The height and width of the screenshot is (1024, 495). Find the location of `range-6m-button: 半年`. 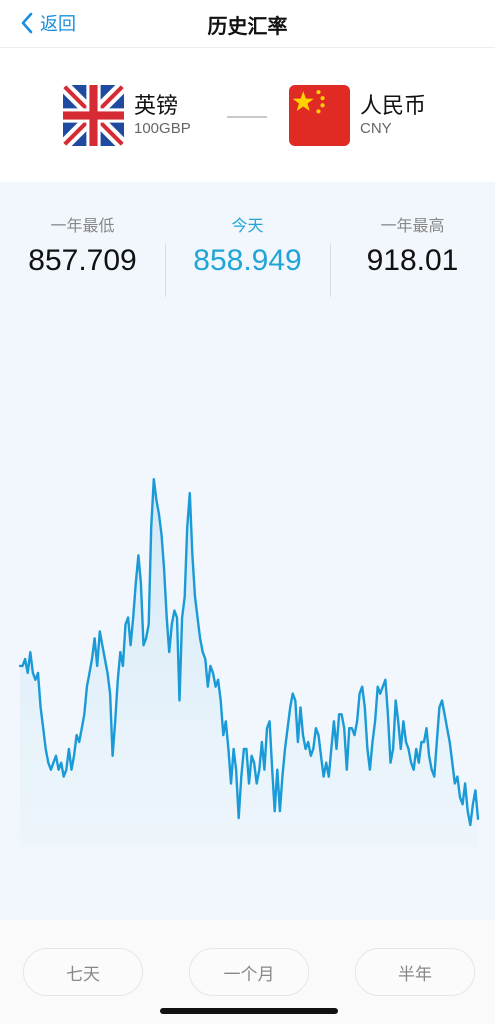

range-6m-button: 半年 is located at coordinates (415, 972).